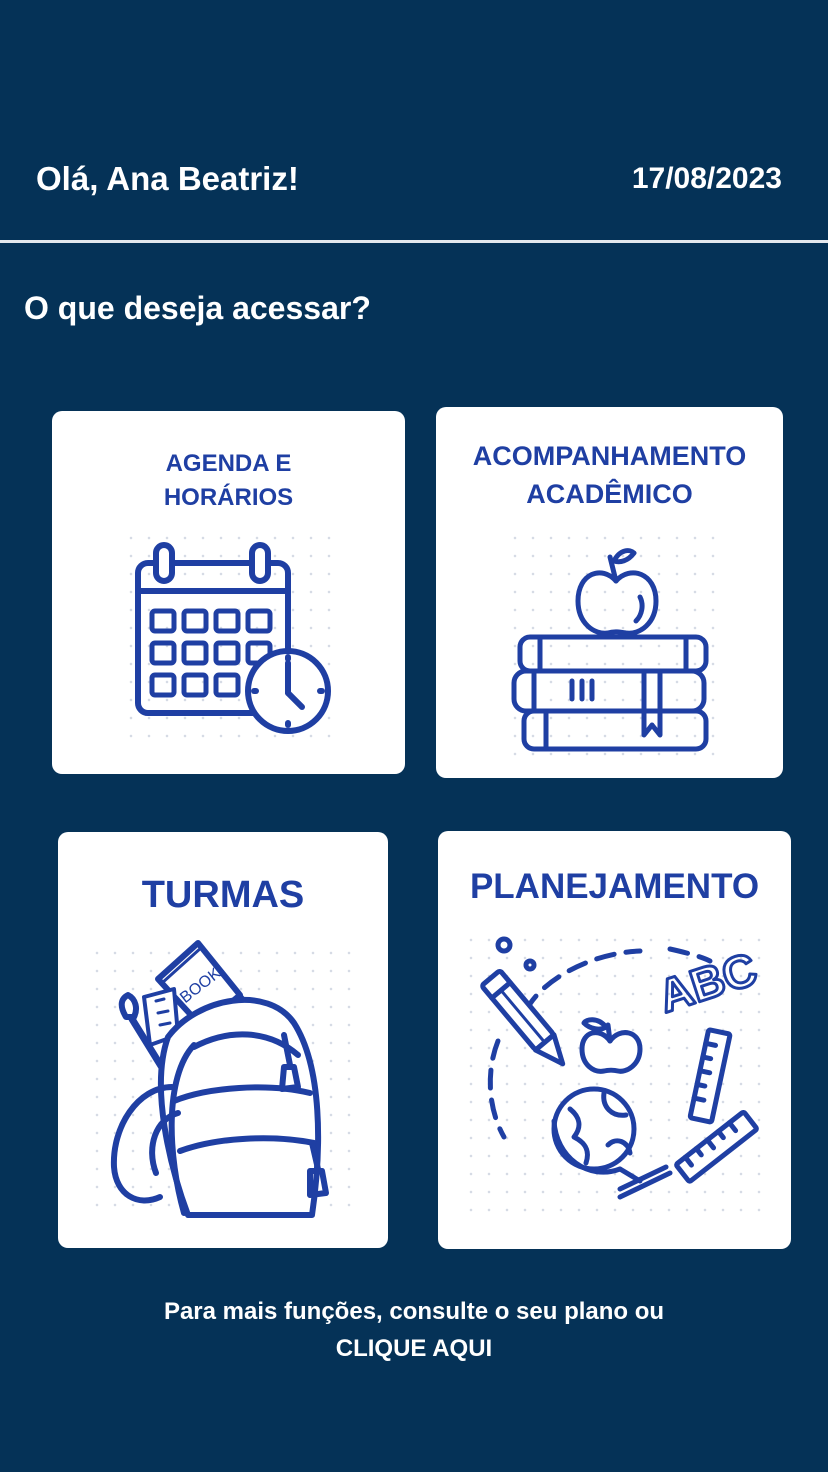 The image size is (828, 1472). I want to click on card-agenda-horarios: AGENDA E HORÁRIOS, so click(228, 592).